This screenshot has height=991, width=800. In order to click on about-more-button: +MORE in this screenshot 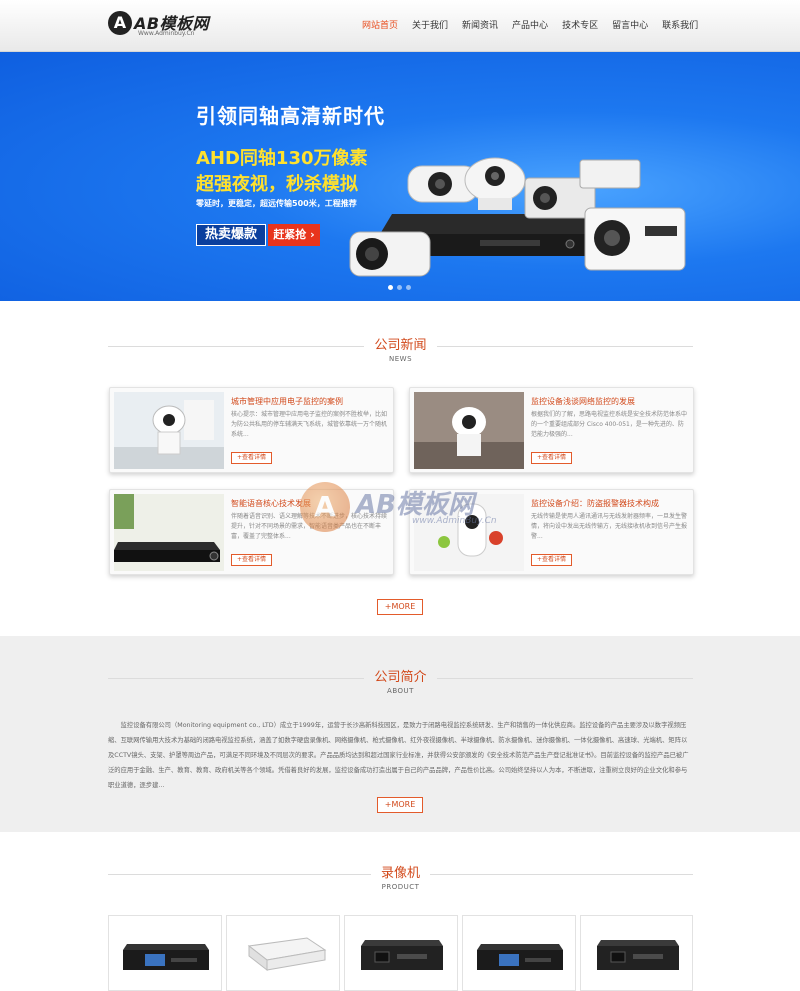, I will do `click(400, 805)`.